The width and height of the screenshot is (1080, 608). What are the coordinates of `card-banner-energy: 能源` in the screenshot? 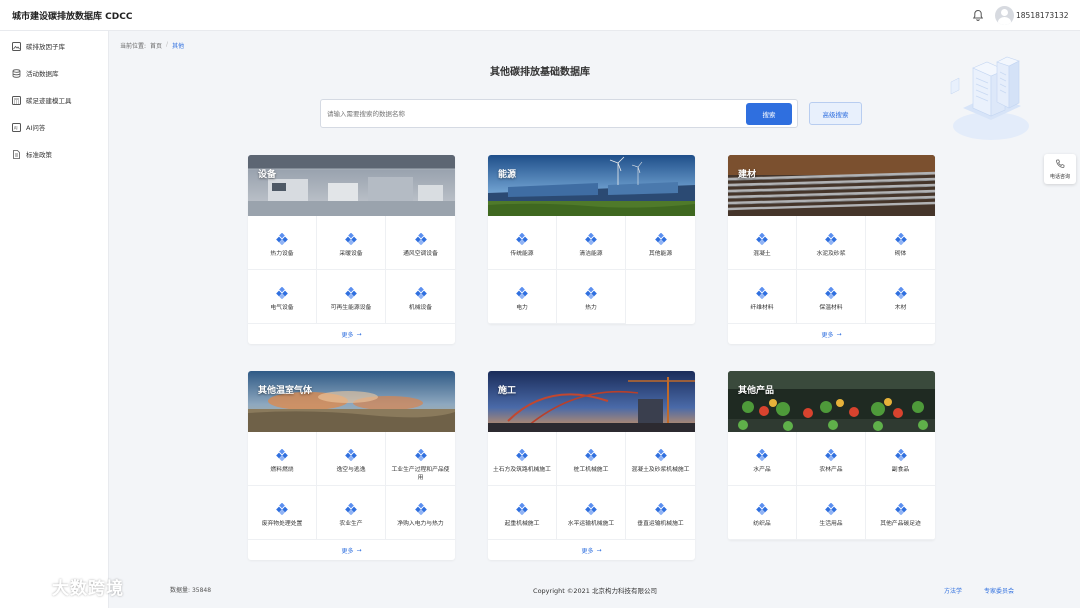 It's located at (591, 185).